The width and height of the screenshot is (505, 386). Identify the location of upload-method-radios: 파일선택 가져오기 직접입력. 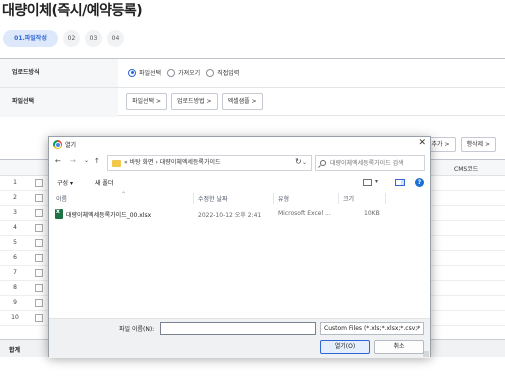
(183, 72).